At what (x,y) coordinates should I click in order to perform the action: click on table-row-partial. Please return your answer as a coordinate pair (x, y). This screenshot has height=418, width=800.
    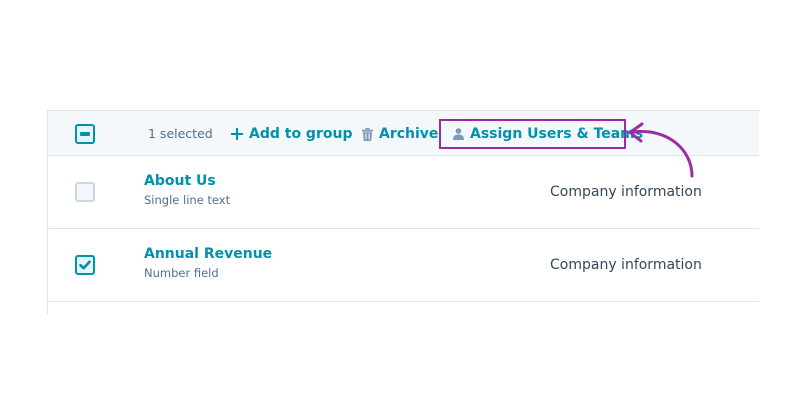
    Looking at the image, I should click on (403, 308).